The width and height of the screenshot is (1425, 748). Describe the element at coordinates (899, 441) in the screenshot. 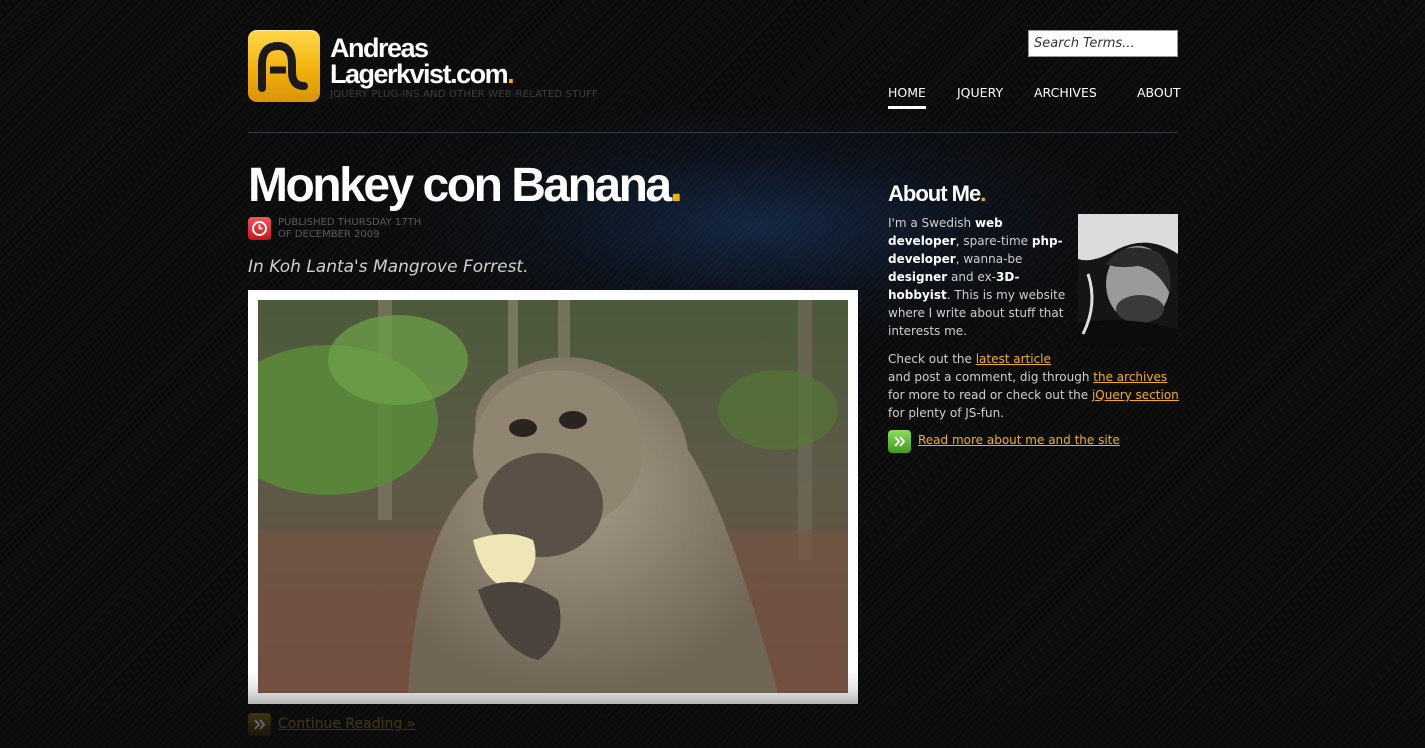

I see `double-chevron-right-icon` at that location.